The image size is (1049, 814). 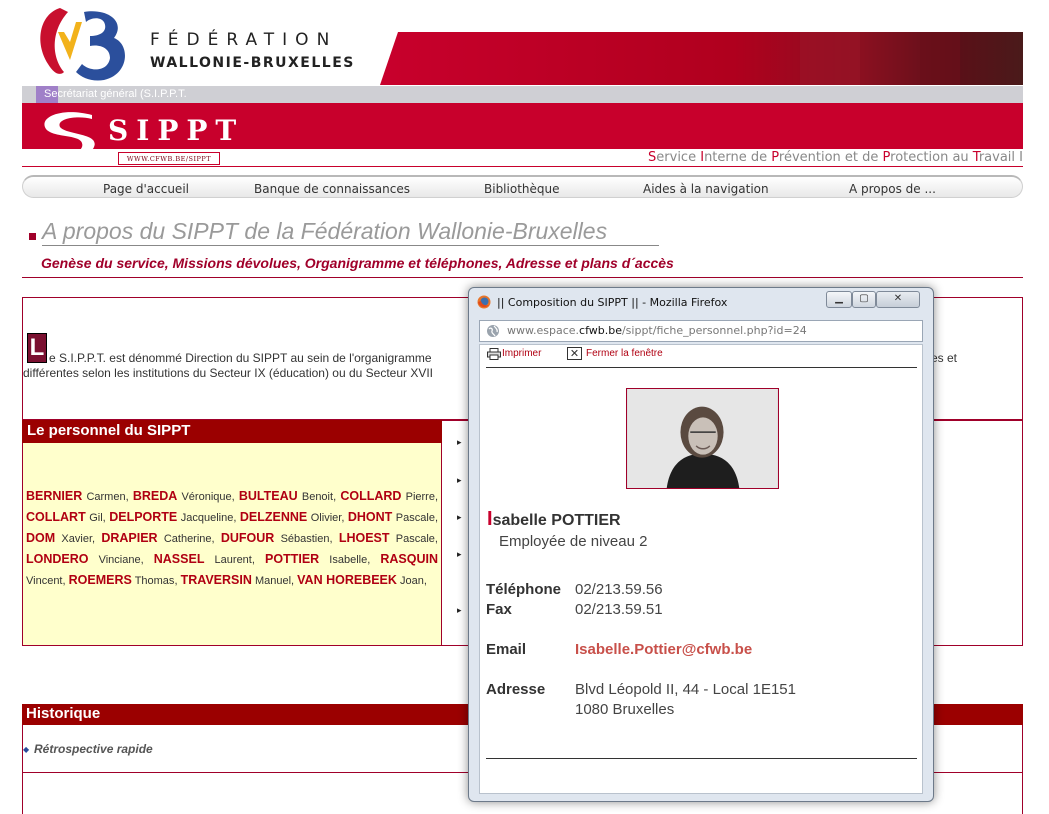 I want to click on staff-member-link: ROEMERS Thomas, so click(x=121, y=580).